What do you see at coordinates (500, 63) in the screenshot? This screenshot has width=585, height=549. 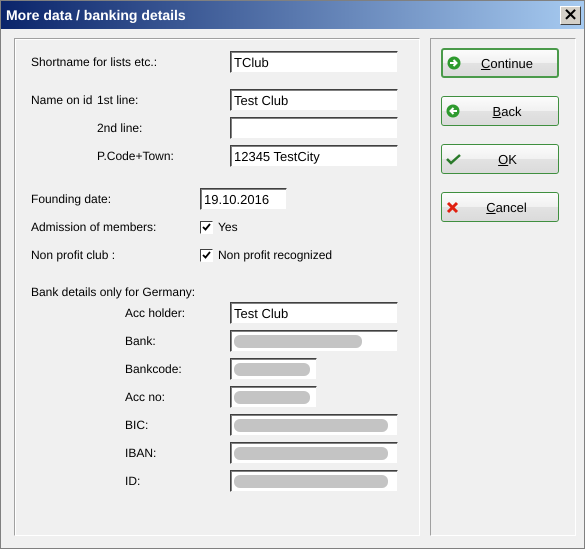 I see `dialog-button: Continue` at bounding box center [500, 63].